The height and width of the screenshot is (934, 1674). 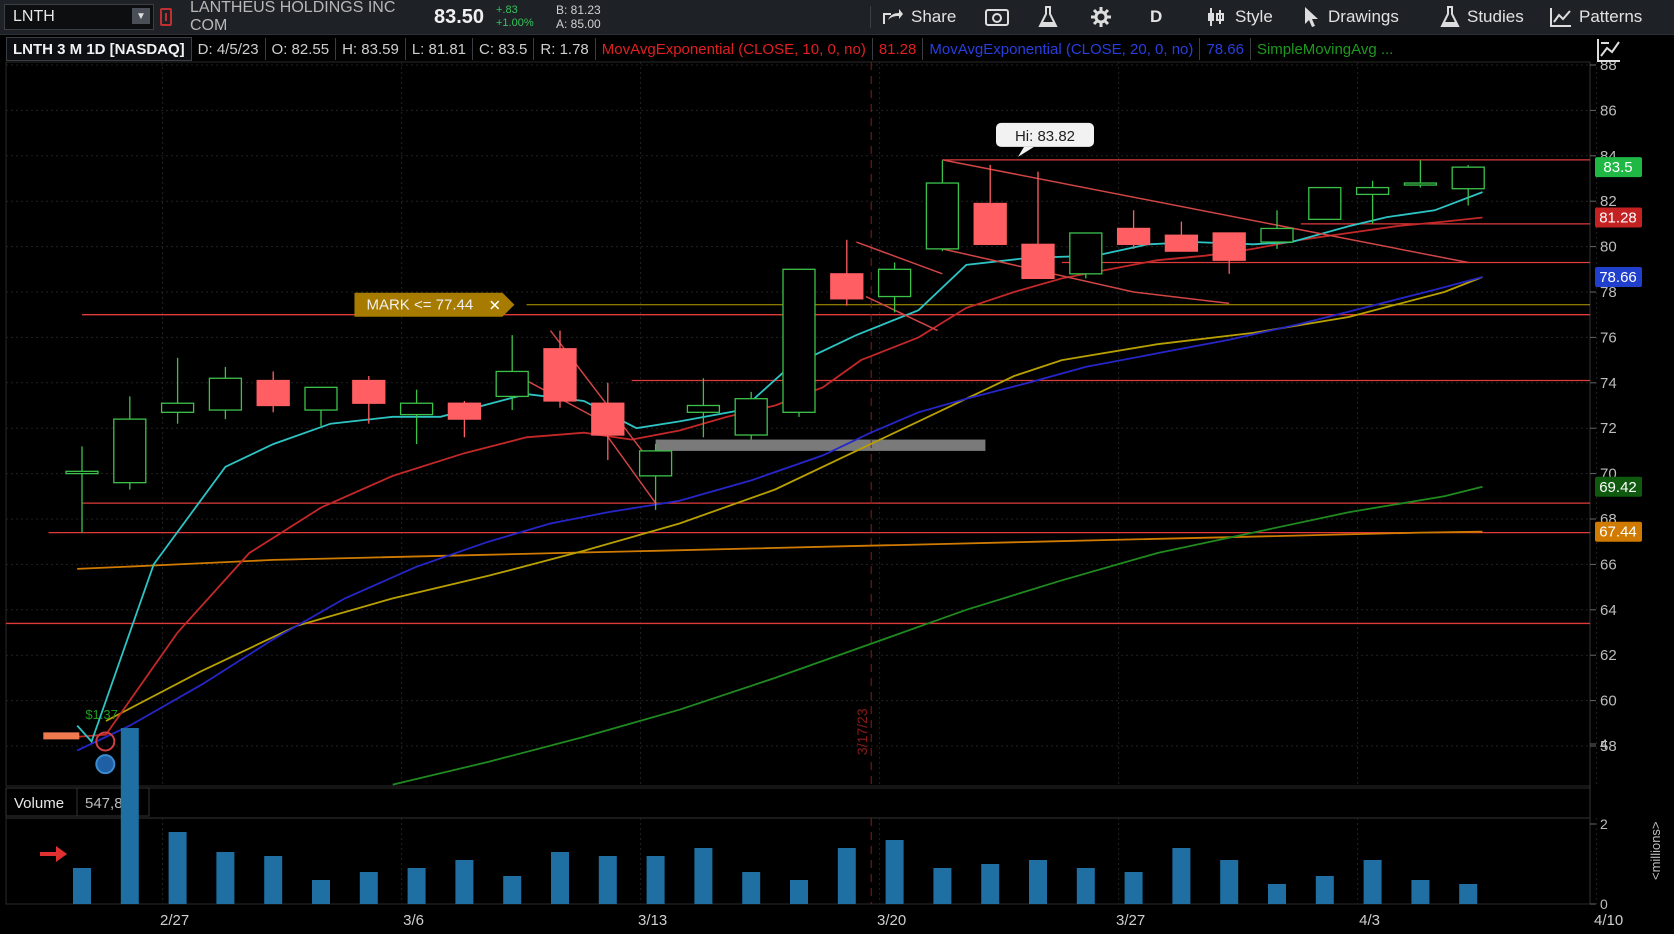 What do you see at coordinates (1604, 744) in the screenshot?
I see `volume-tick-label: 4` at bounding box center [1604, 744].